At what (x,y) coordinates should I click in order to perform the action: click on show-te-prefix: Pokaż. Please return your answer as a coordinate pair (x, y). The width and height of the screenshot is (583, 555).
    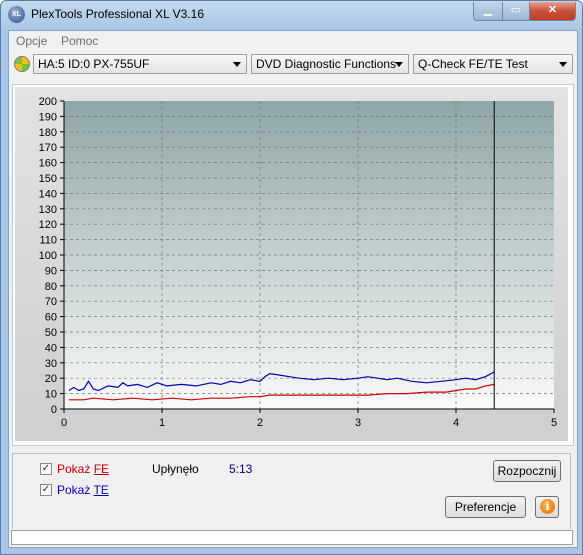
    Looking at the image, I should click on (75, 490).